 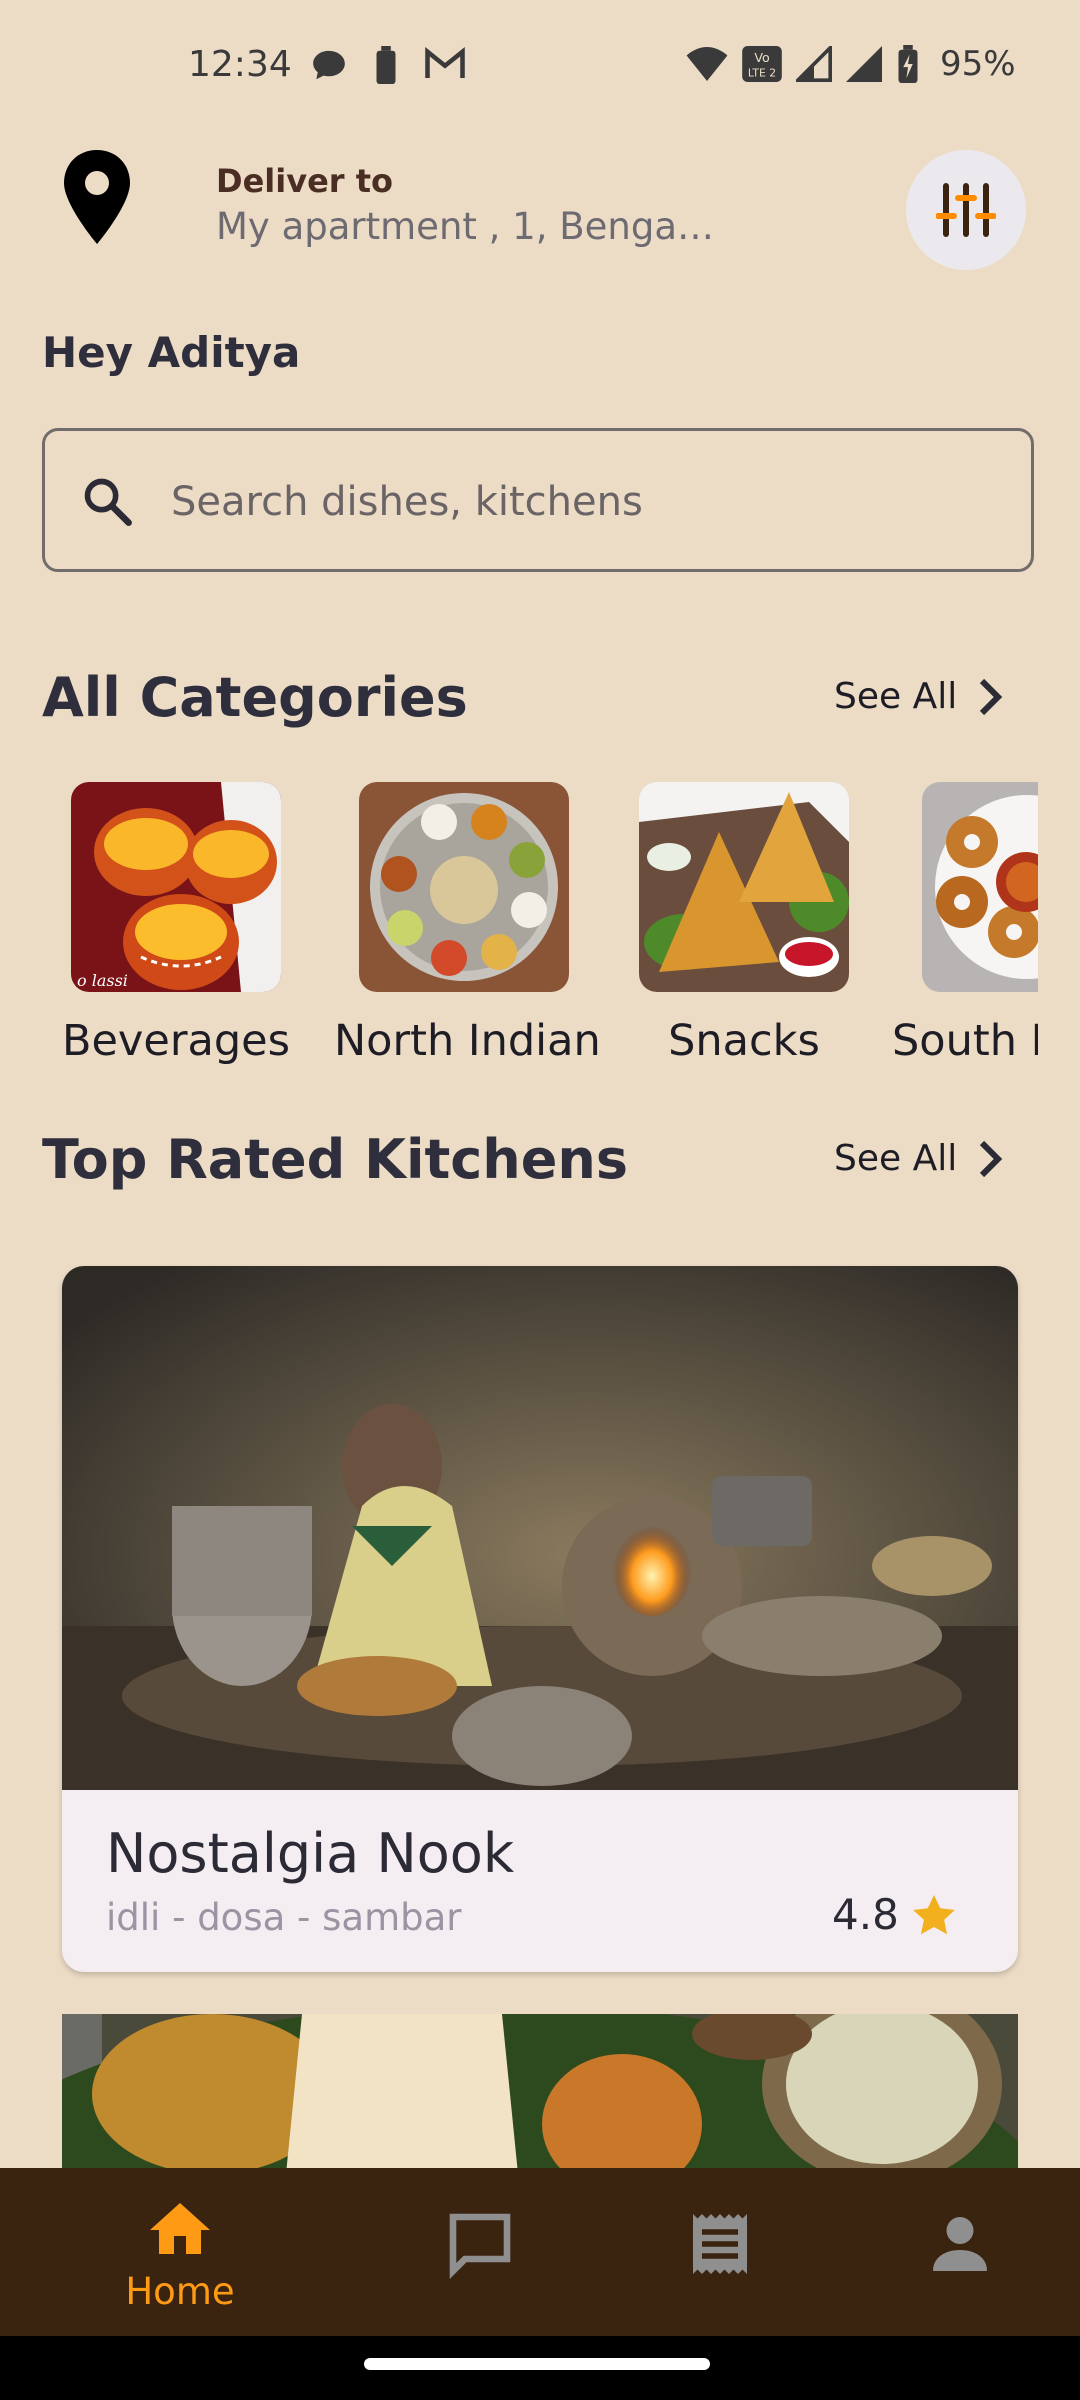 What do you see at coordinates (304, 181) in the screenshot?
I see `deliver-to-label: Deliver to` at bounding box center [304, 181].